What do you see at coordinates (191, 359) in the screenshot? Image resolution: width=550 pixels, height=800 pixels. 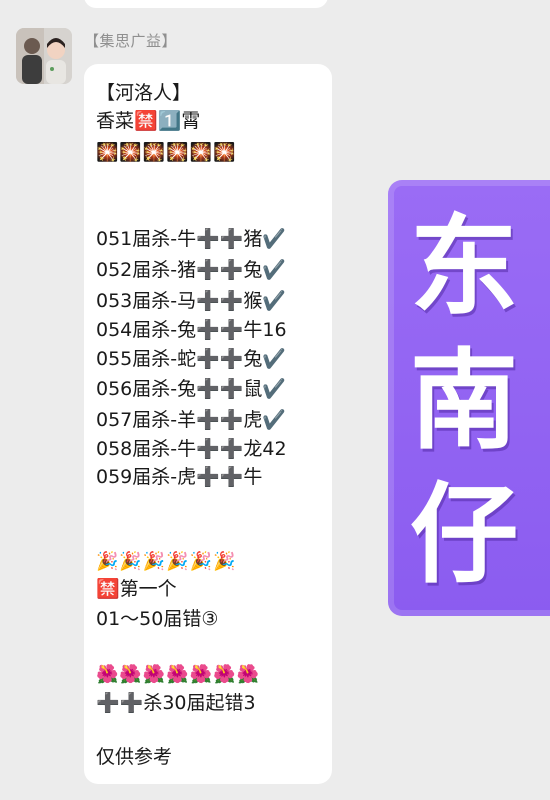 I see `message-line: 055届杀-蛇➕➕兔✔️` at bounding box center [191, 359].